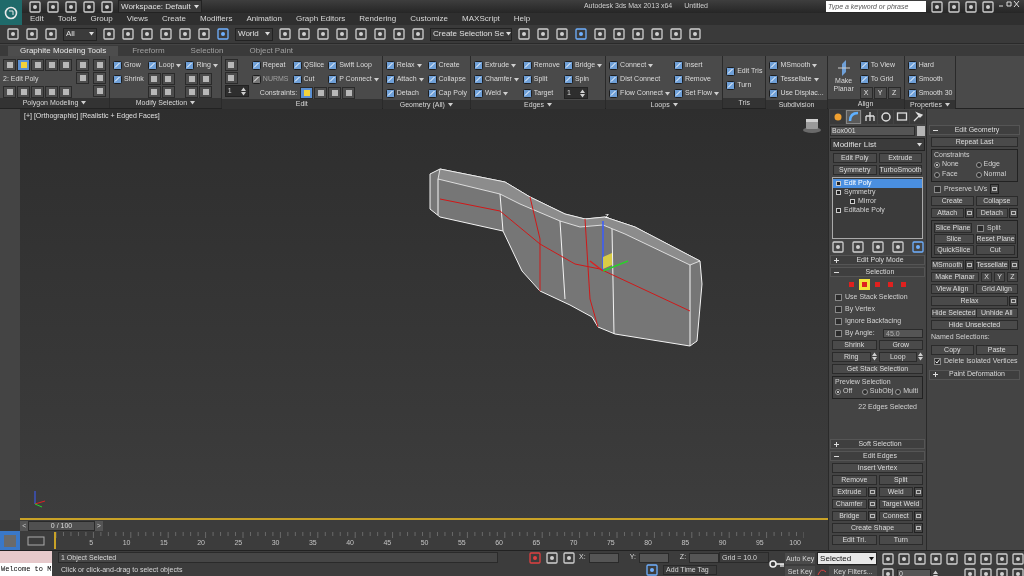 The width and height of the screenshot is (1024, 576). What do you see at coordinates (254, 34) in the screenshot?
I see `coordinate-system-dropdown: World` at bounding box center [254, 34].